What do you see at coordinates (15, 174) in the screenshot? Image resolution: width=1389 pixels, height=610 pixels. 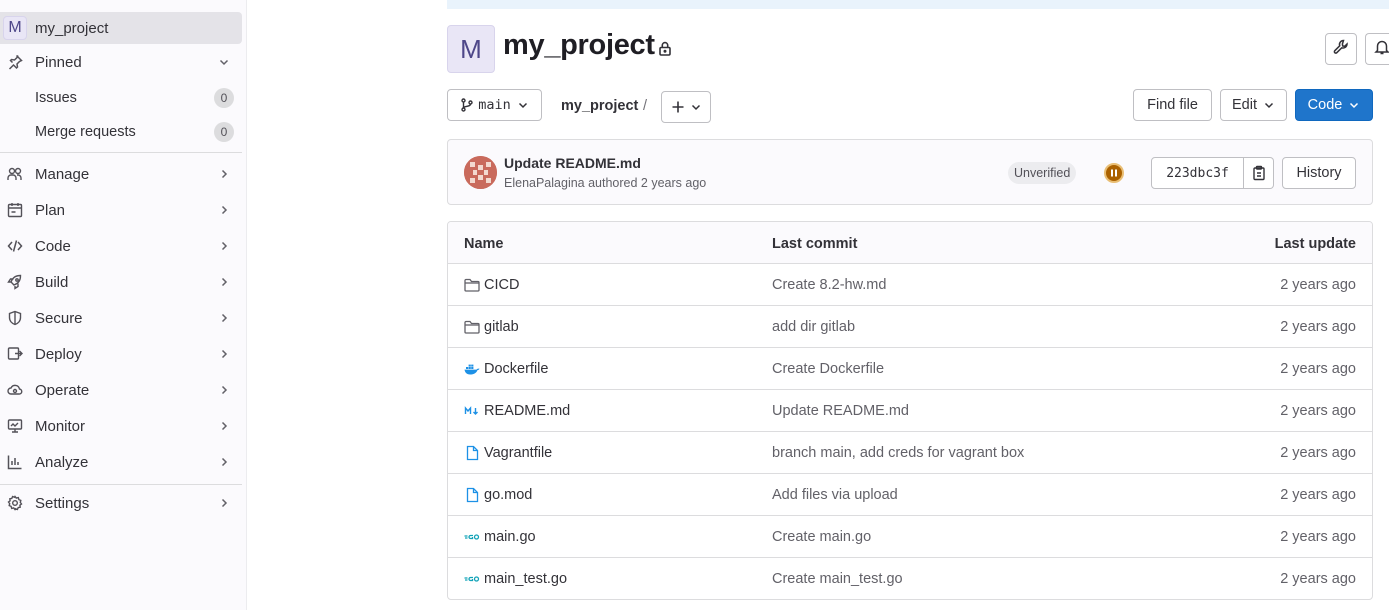 I see `users-icon` at bounding box center [15, 174].